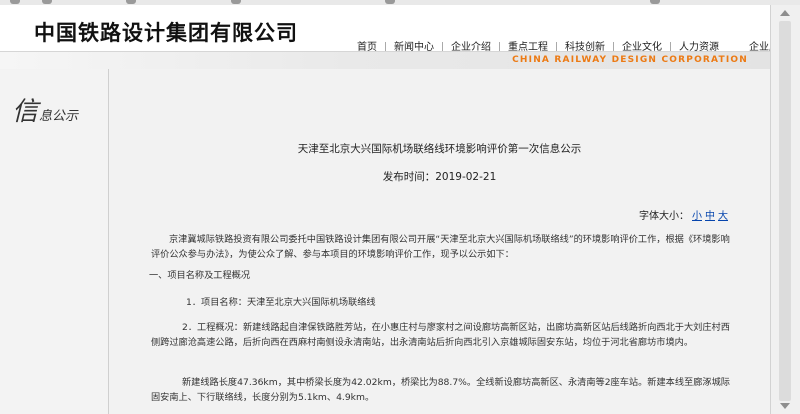 Image resolution: width=800 pixels, height=414 pixels. Describe the element at coordinates (200, 275) in the screenshot. I see `article-section-heading: 一、项目名称及工程概况` at that location.